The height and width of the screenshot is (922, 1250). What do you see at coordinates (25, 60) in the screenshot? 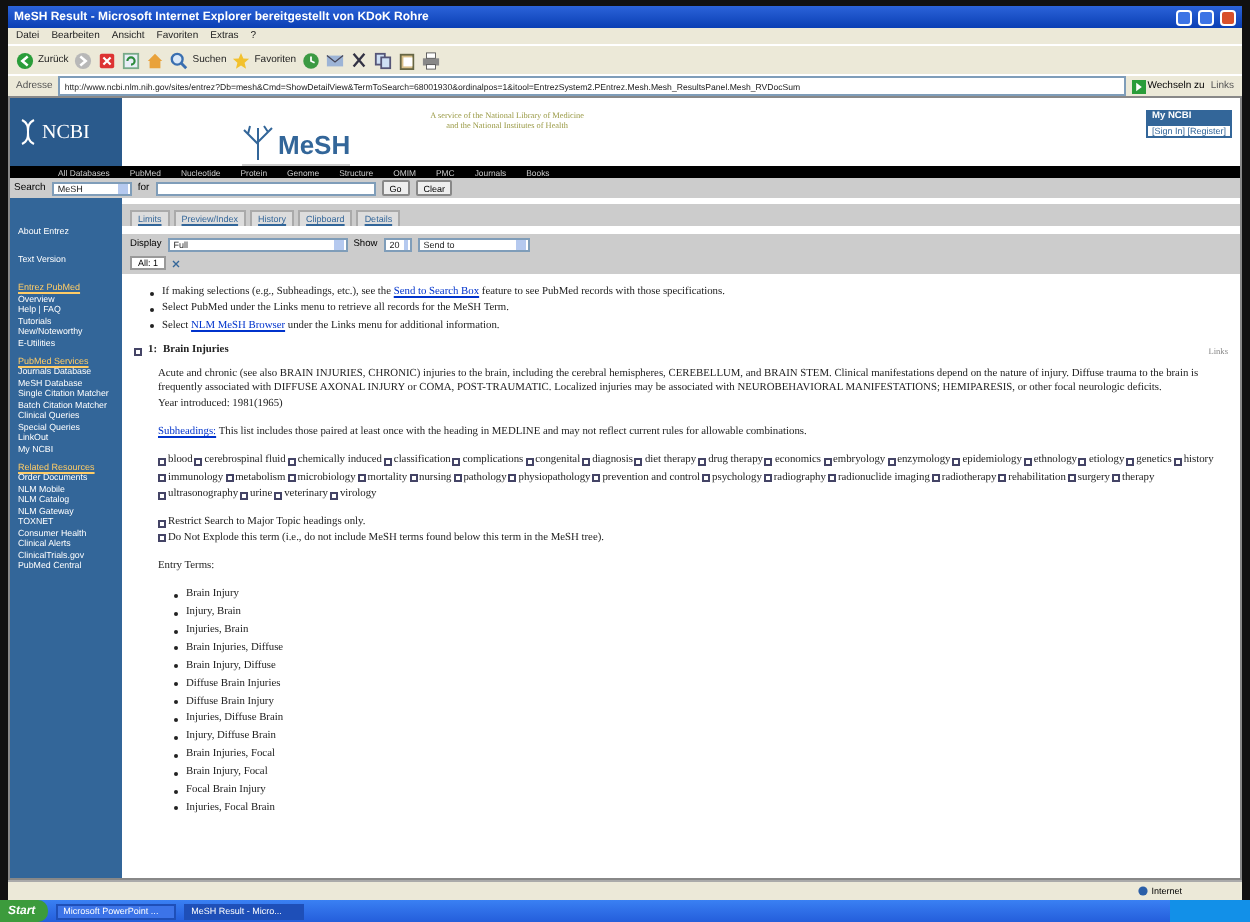
I see `back-icon` at bounding box center [25, 60].